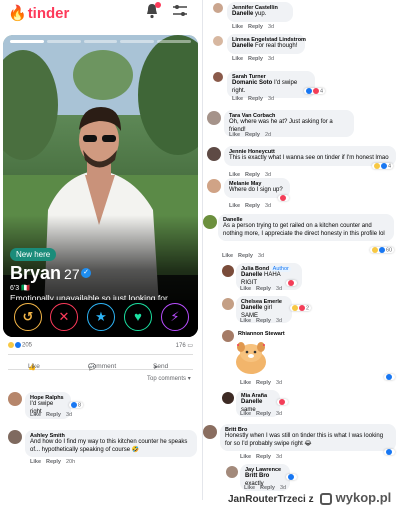  I want to click on watermark-author: JanRouterTrzeci z, so click(271, 499).